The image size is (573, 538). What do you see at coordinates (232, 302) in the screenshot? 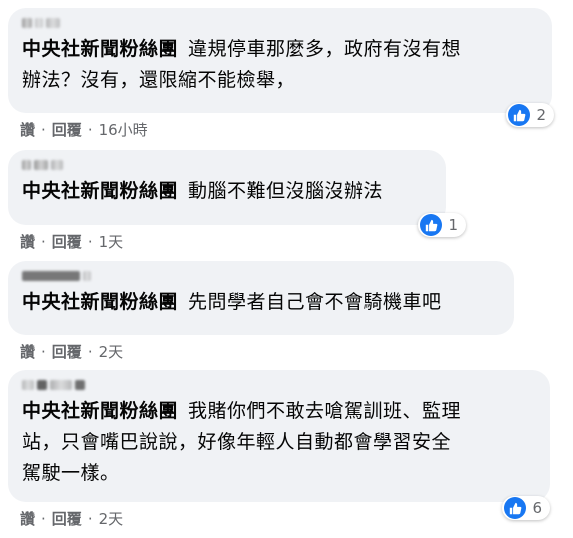
I see `comment-text: 中央社新聞粉絲團 先問學者自己會不會騎機車吧` at bounding box center [232, 302].